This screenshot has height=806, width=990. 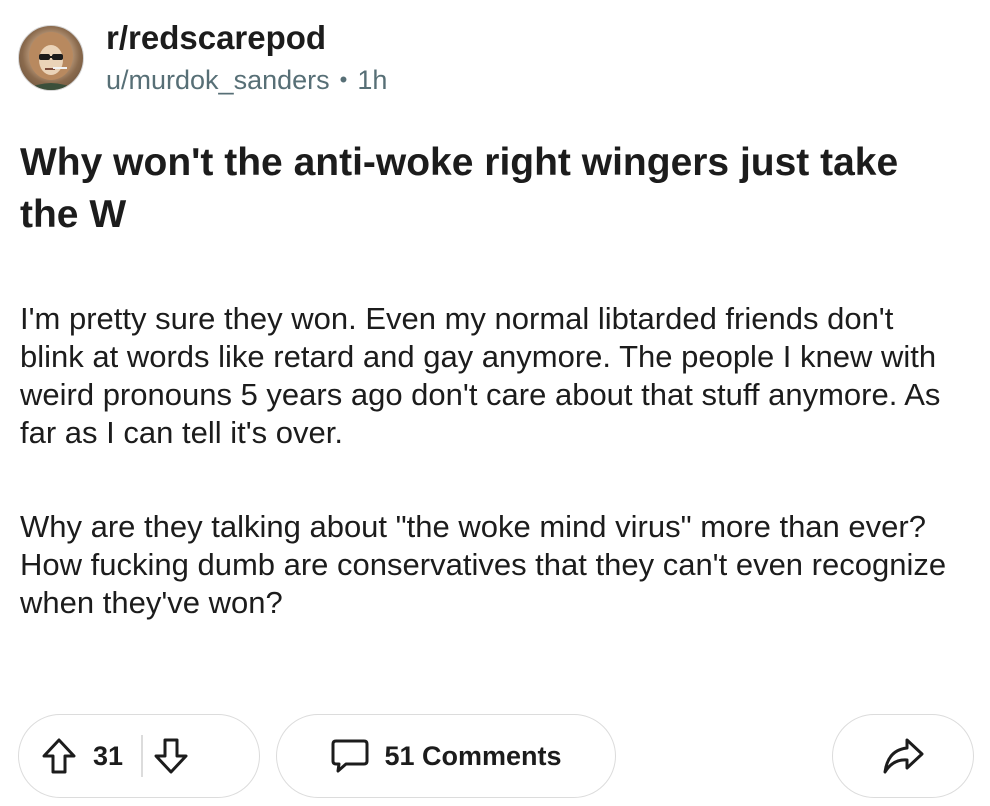 I want to click on upvote-button, so click(x=59, y=756).